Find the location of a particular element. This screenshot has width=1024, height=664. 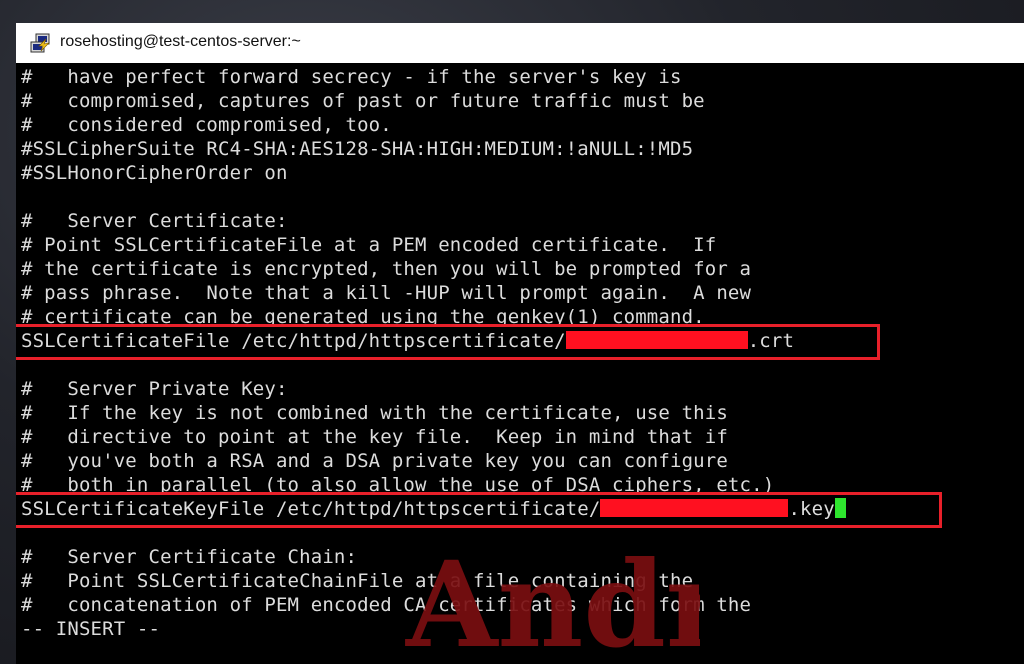

highlight-box-certificate is located at coordinates (448, 342).